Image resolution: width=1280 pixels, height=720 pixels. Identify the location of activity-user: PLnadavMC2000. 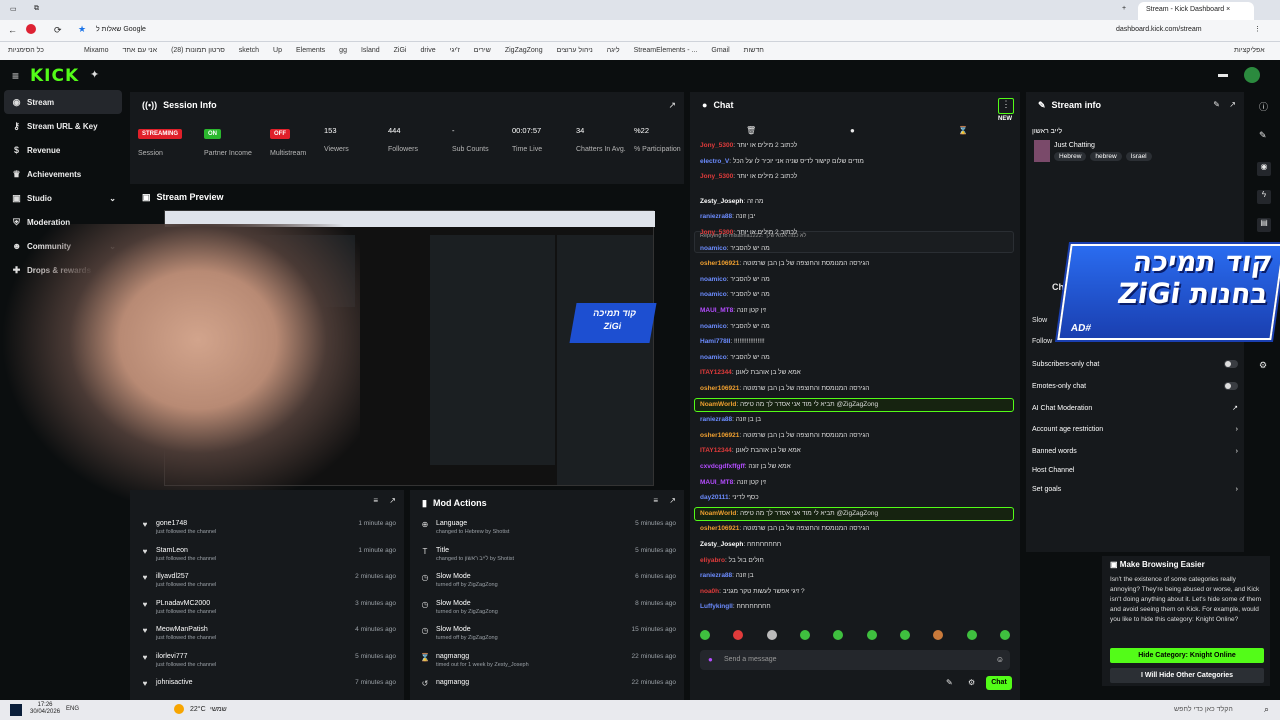
(186, 603).